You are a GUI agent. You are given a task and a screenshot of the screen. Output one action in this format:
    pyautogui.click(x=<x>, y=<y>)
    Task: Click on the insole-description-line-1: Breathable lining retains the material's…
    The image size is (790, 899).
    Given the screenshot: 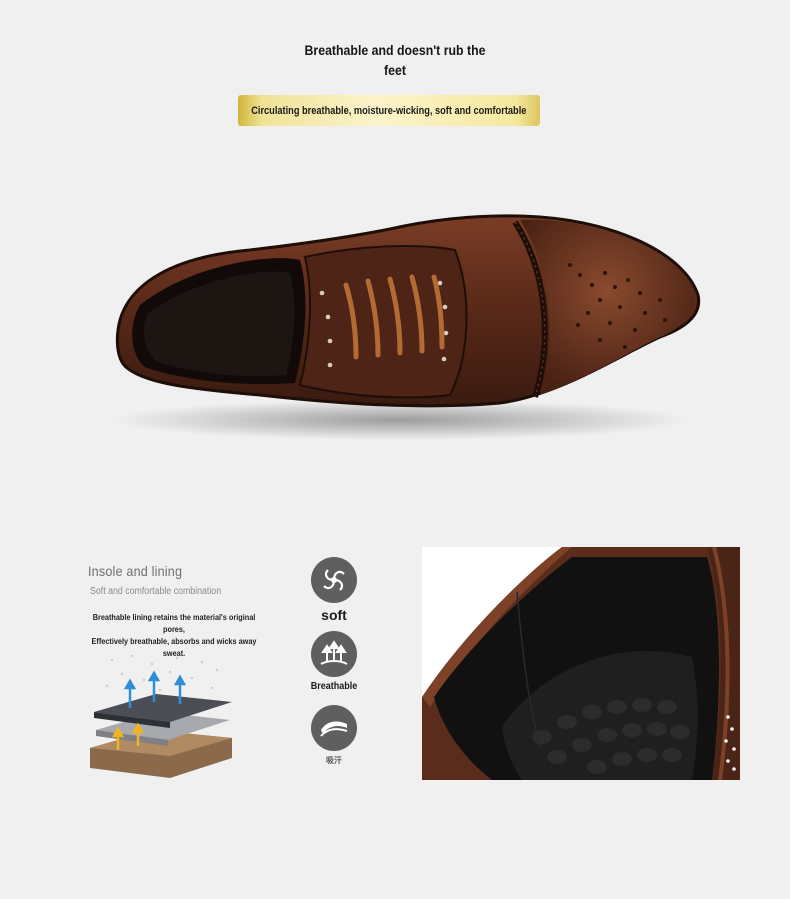 What is the action you would take?
    pyautogui.click(x=174, y=623)
    